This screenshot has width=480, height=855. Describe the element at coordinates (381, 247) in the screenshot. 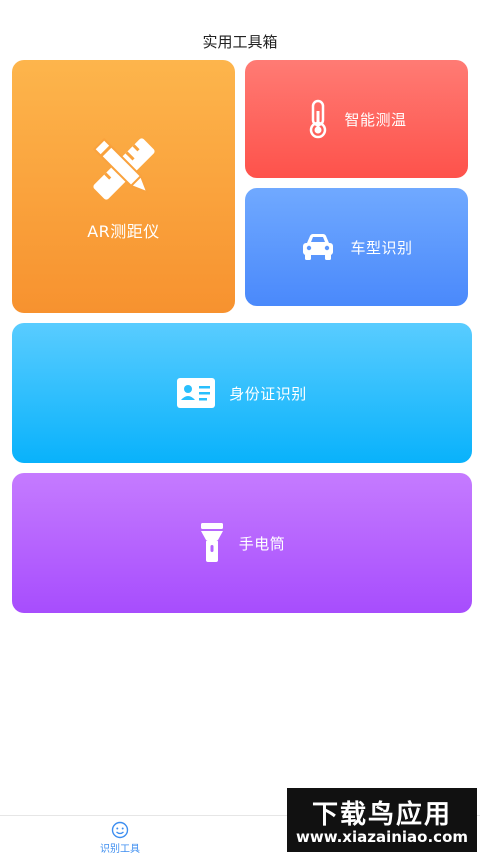

I see `car-card-label: 车型识别` at that location.